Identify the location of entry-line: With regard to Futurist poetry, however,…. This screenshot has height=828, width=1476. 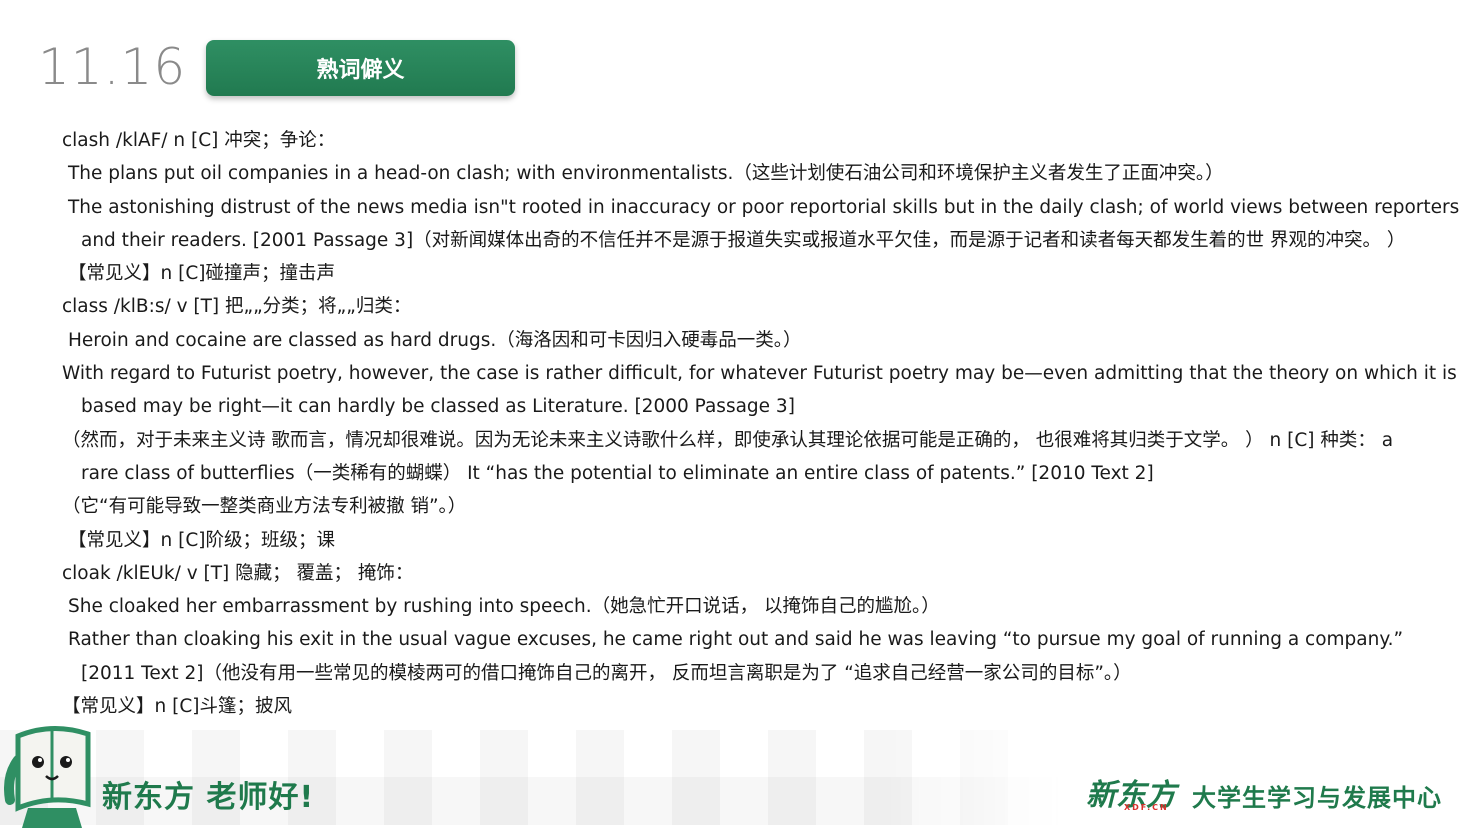
(759, 374).